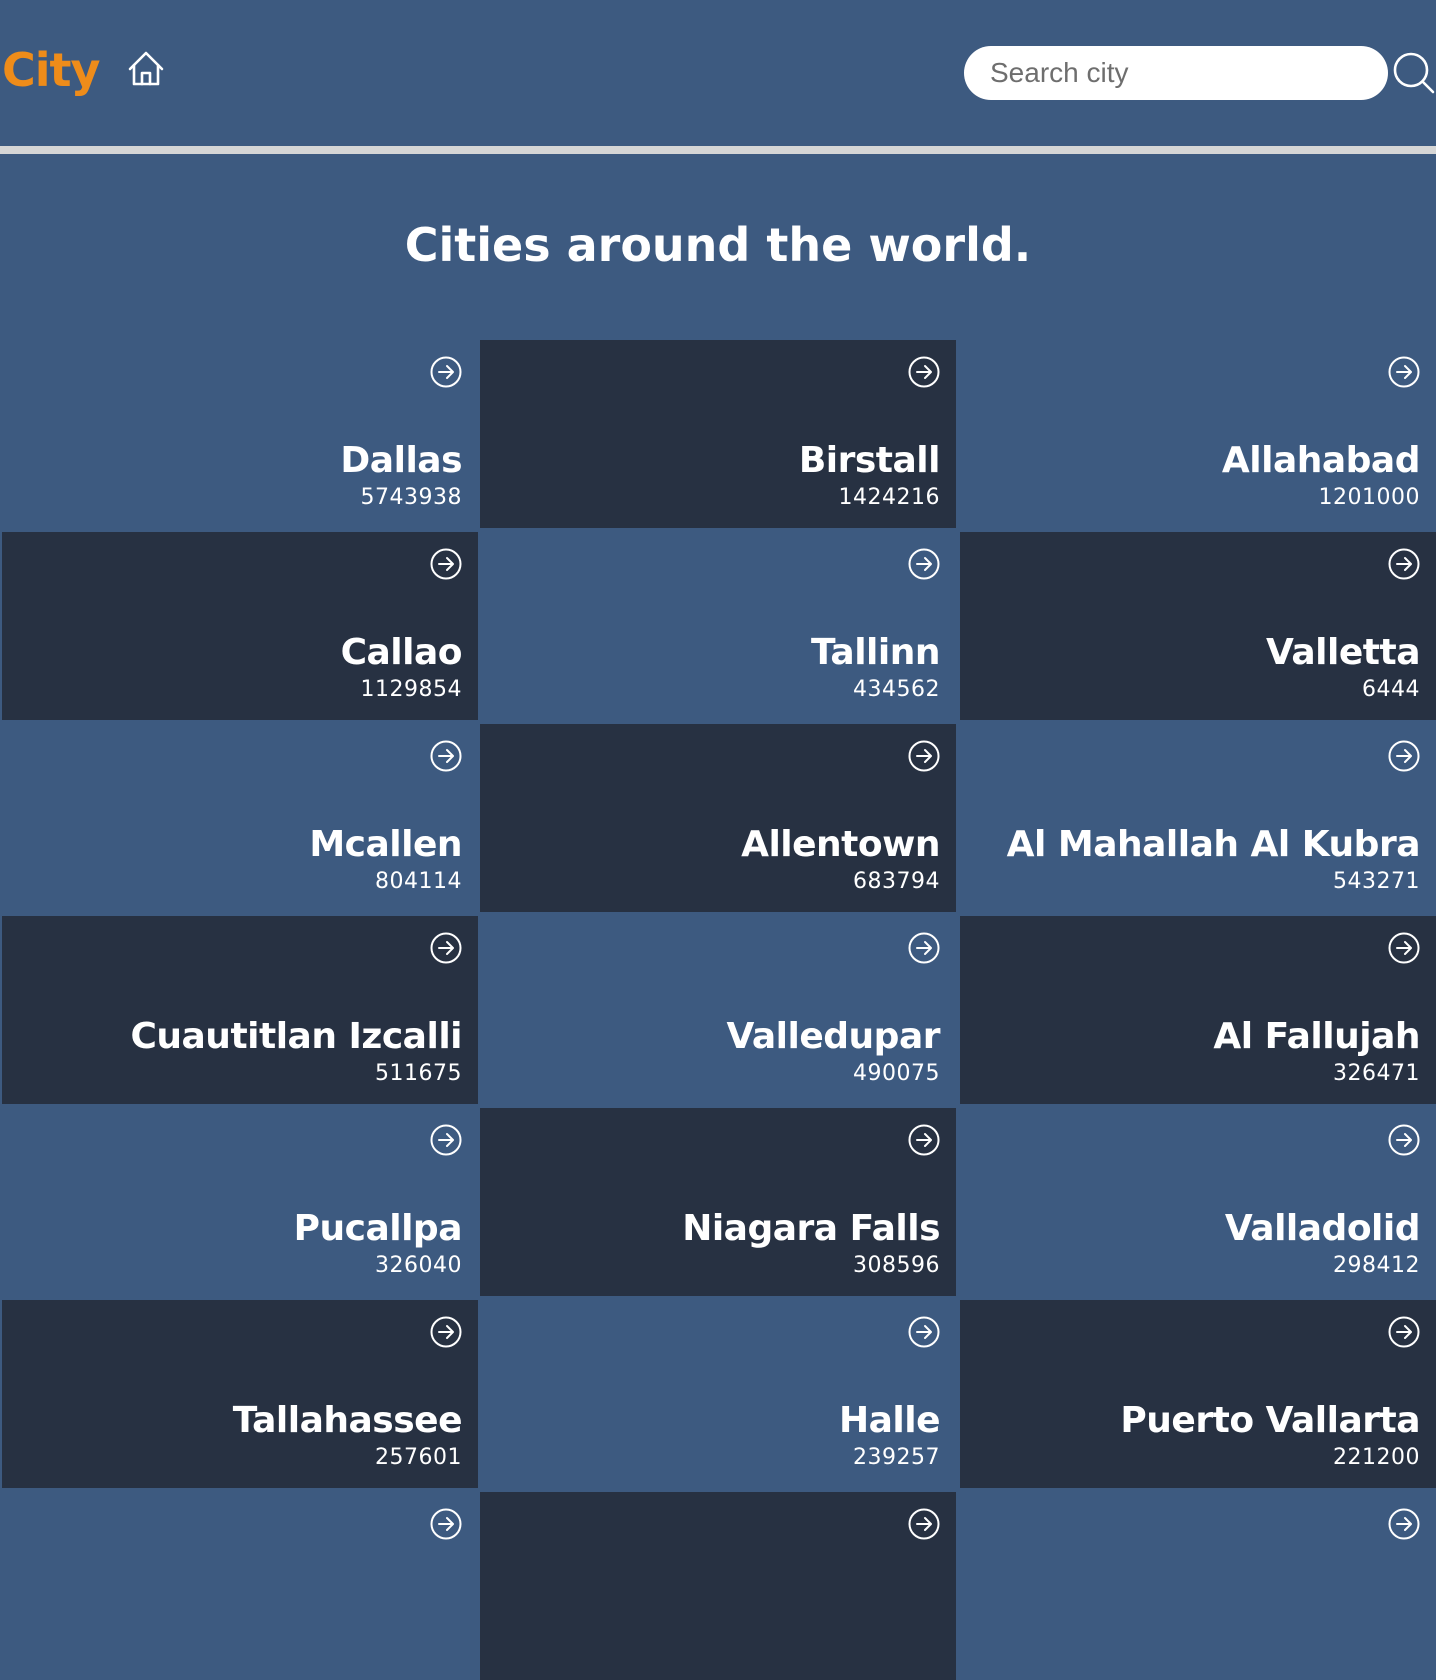  I want to click on home-icon, so click(146, 69).